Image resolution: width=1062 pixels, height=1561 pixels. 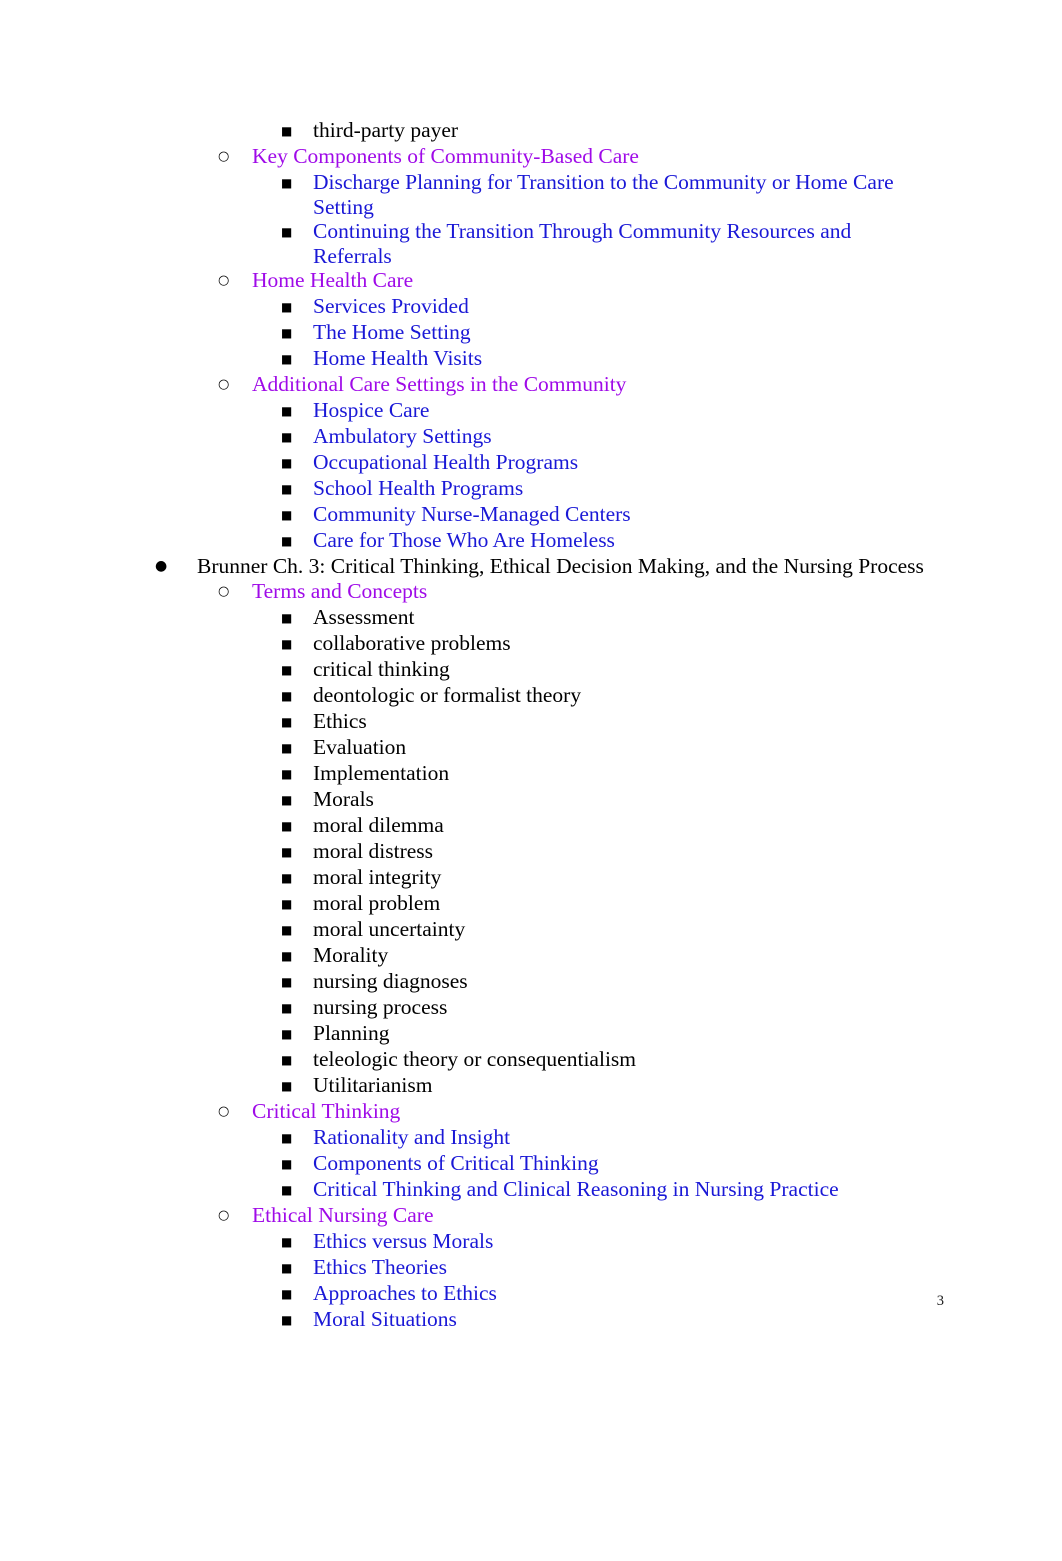 I want to click on outline-item: ■ moral dilemma, so click(x=531, y=826).